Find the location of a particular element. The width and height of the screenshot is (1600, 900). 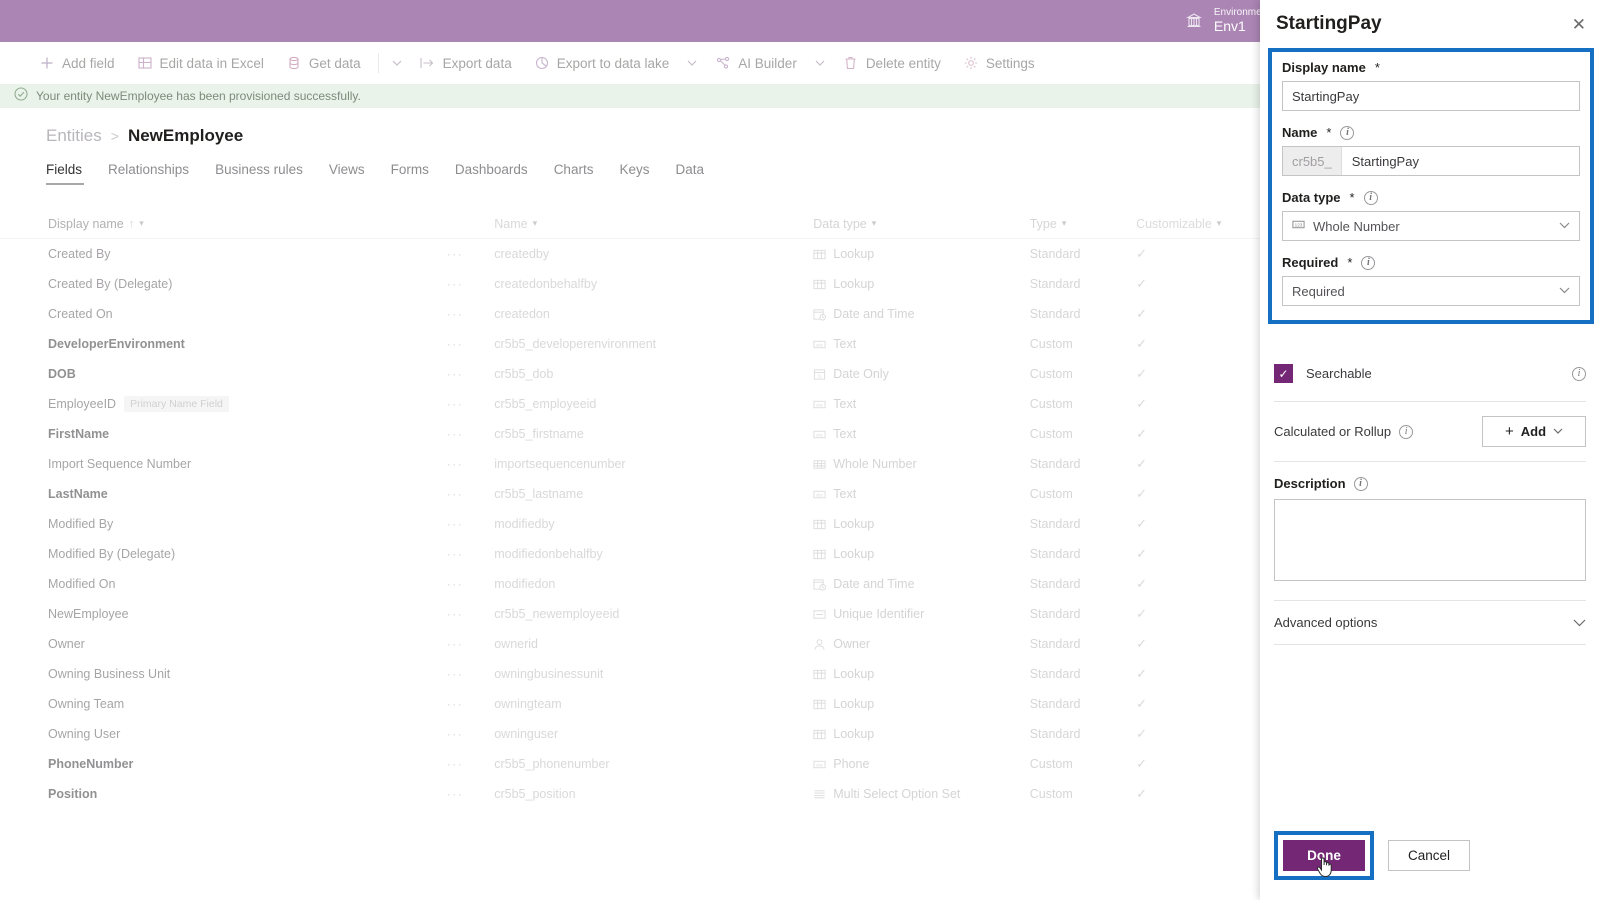

breadcrumb-entities-link: Entities is located at coordinates (74, 136).